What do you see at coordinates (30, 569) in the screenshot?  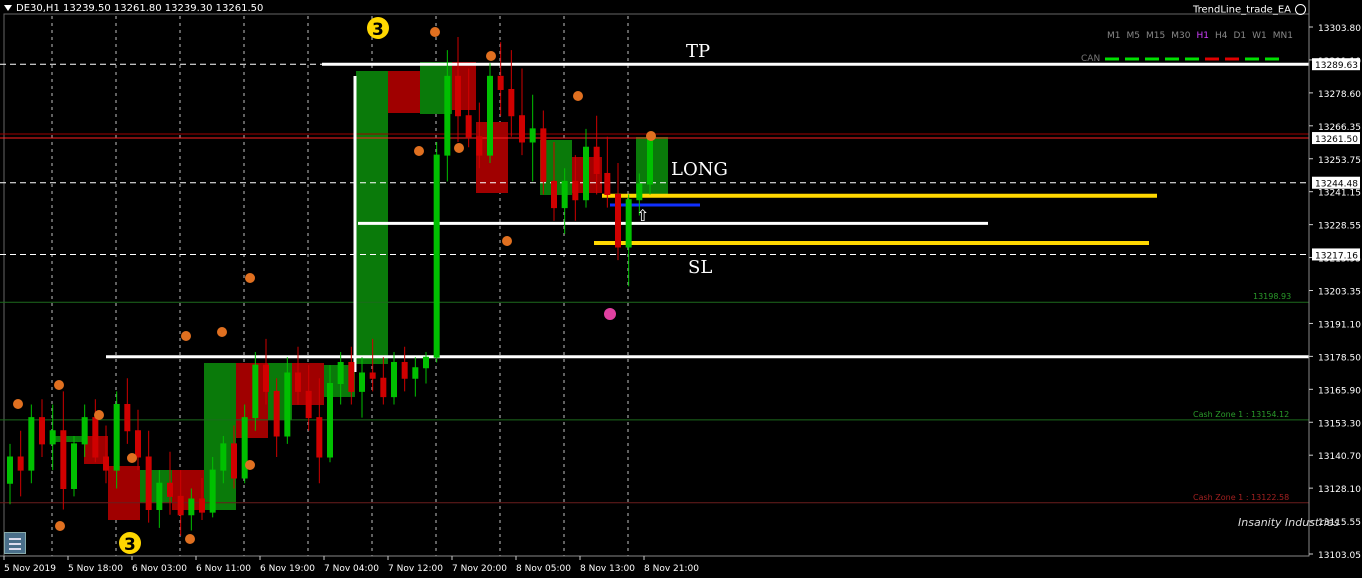 I see `time-label: 5 Nov 2019` at bounding box center [30, 569].